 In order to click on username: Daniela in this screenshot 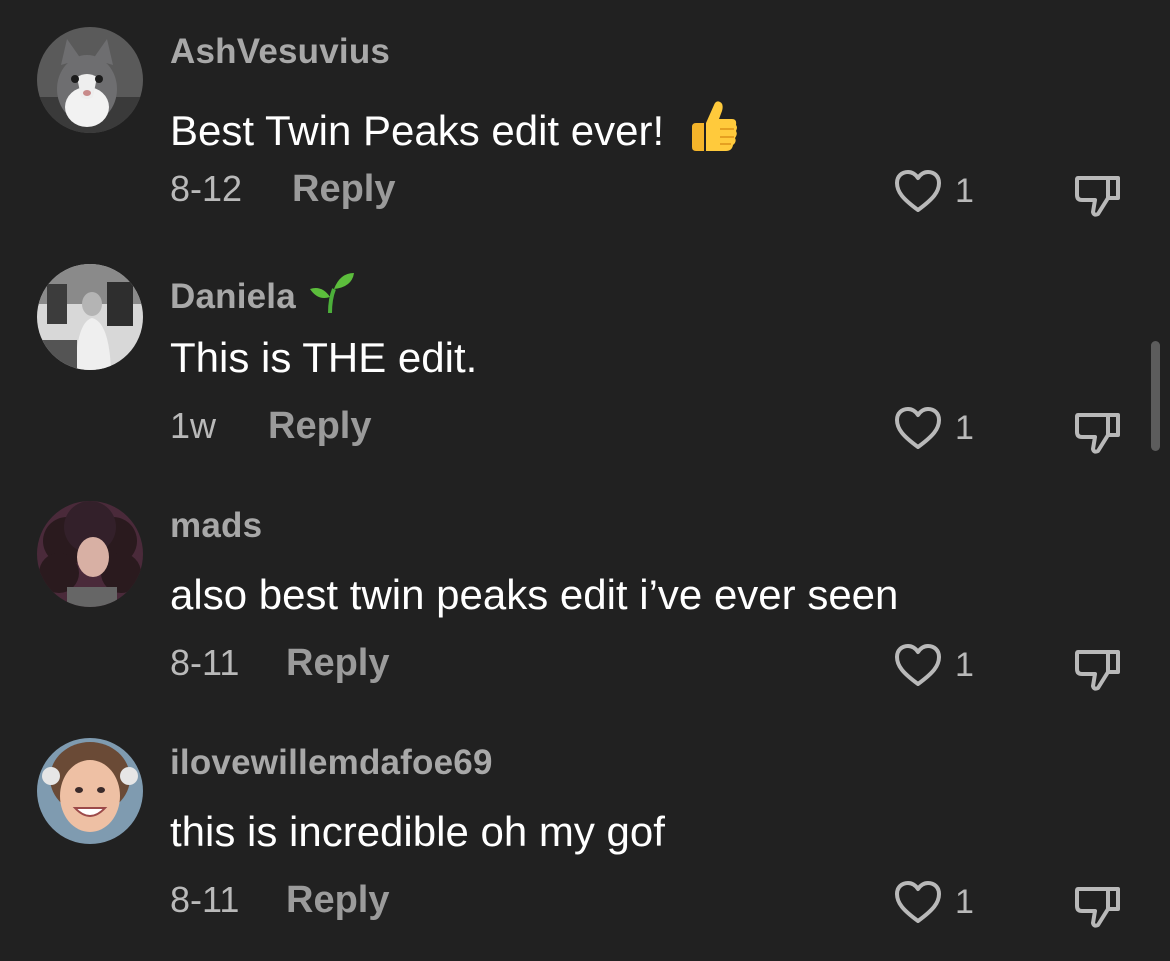, I will do `click(263, 296)`.